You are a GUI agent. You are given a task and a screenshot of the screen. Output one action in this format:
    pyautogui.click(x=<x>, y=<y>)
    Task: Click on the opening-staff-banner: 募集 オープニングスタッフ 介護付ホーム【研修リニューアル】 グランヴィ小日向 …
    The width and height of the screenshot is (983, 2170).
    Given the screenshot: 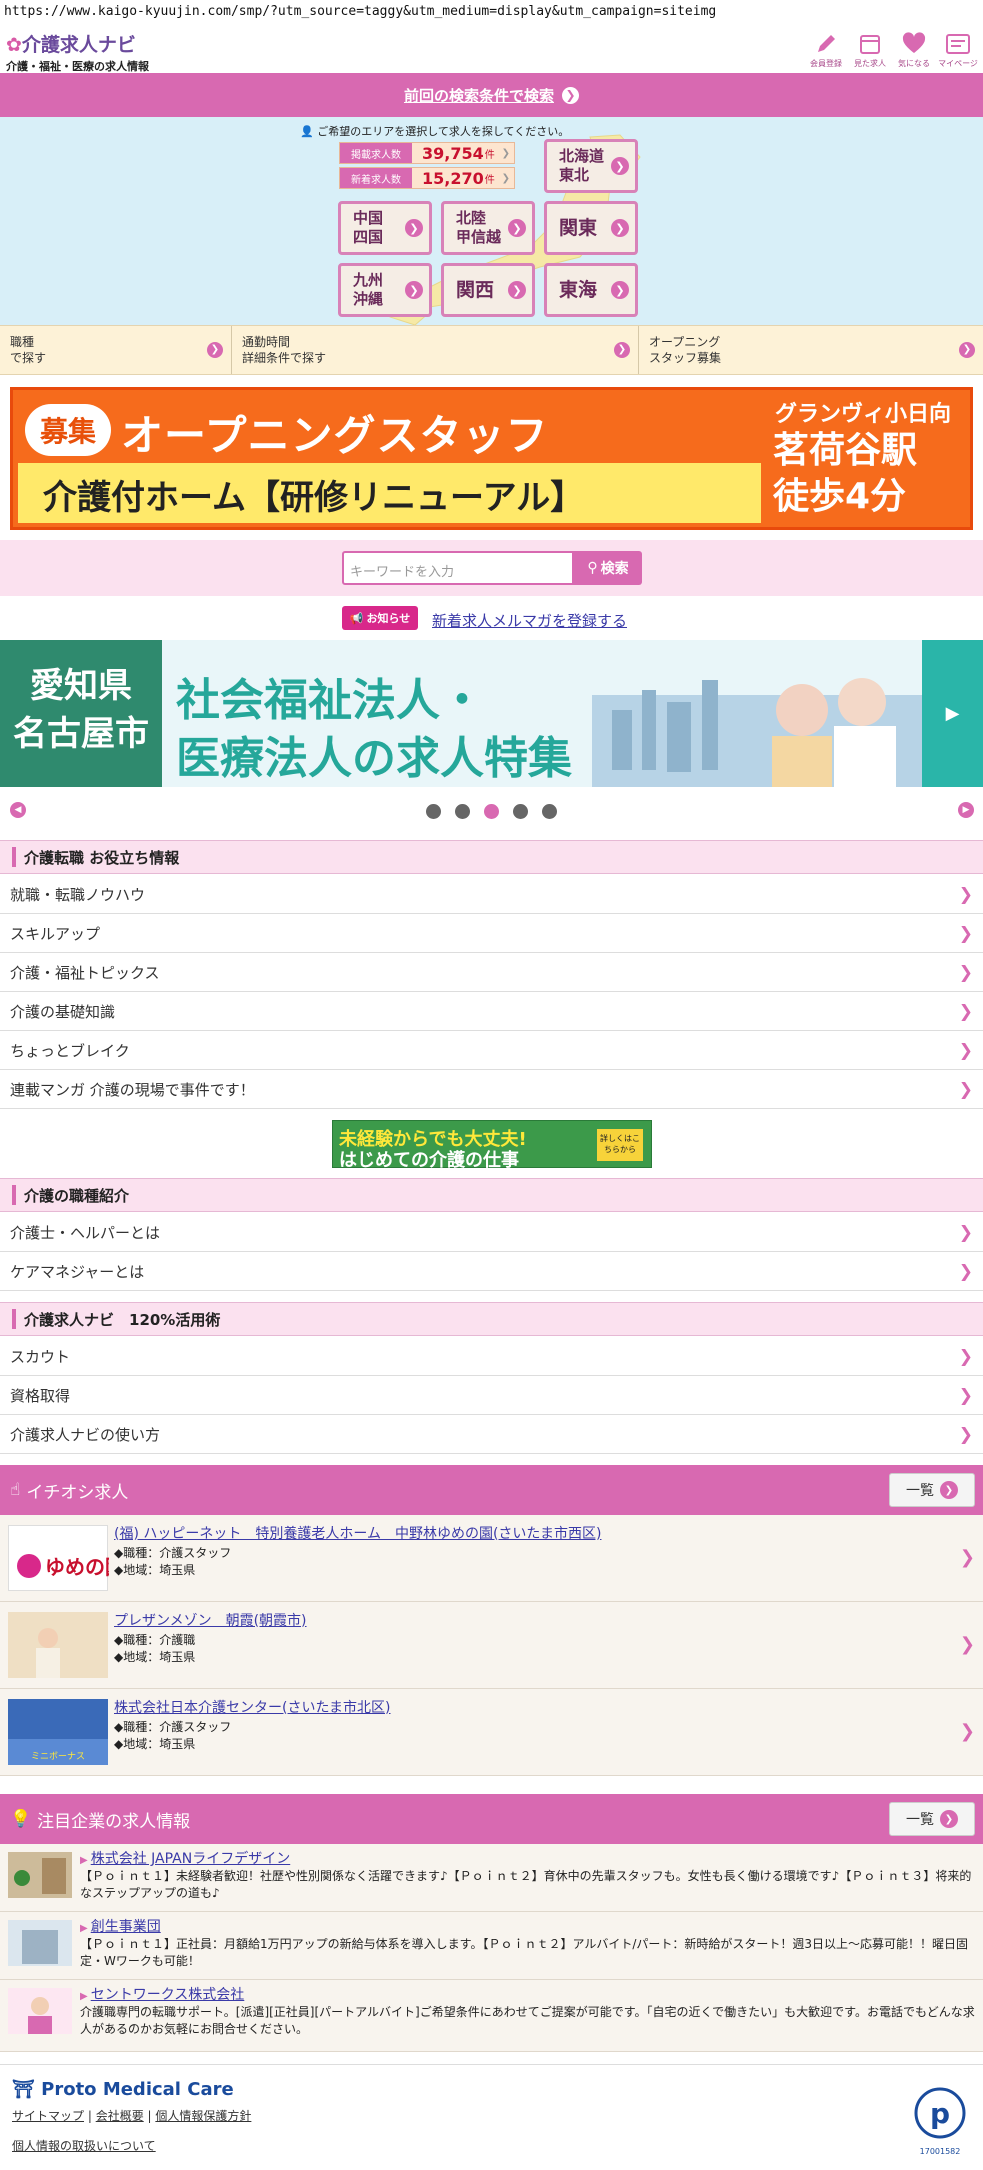 What is the action you would take?
    pyautogui.click(x=491, y=458)
    